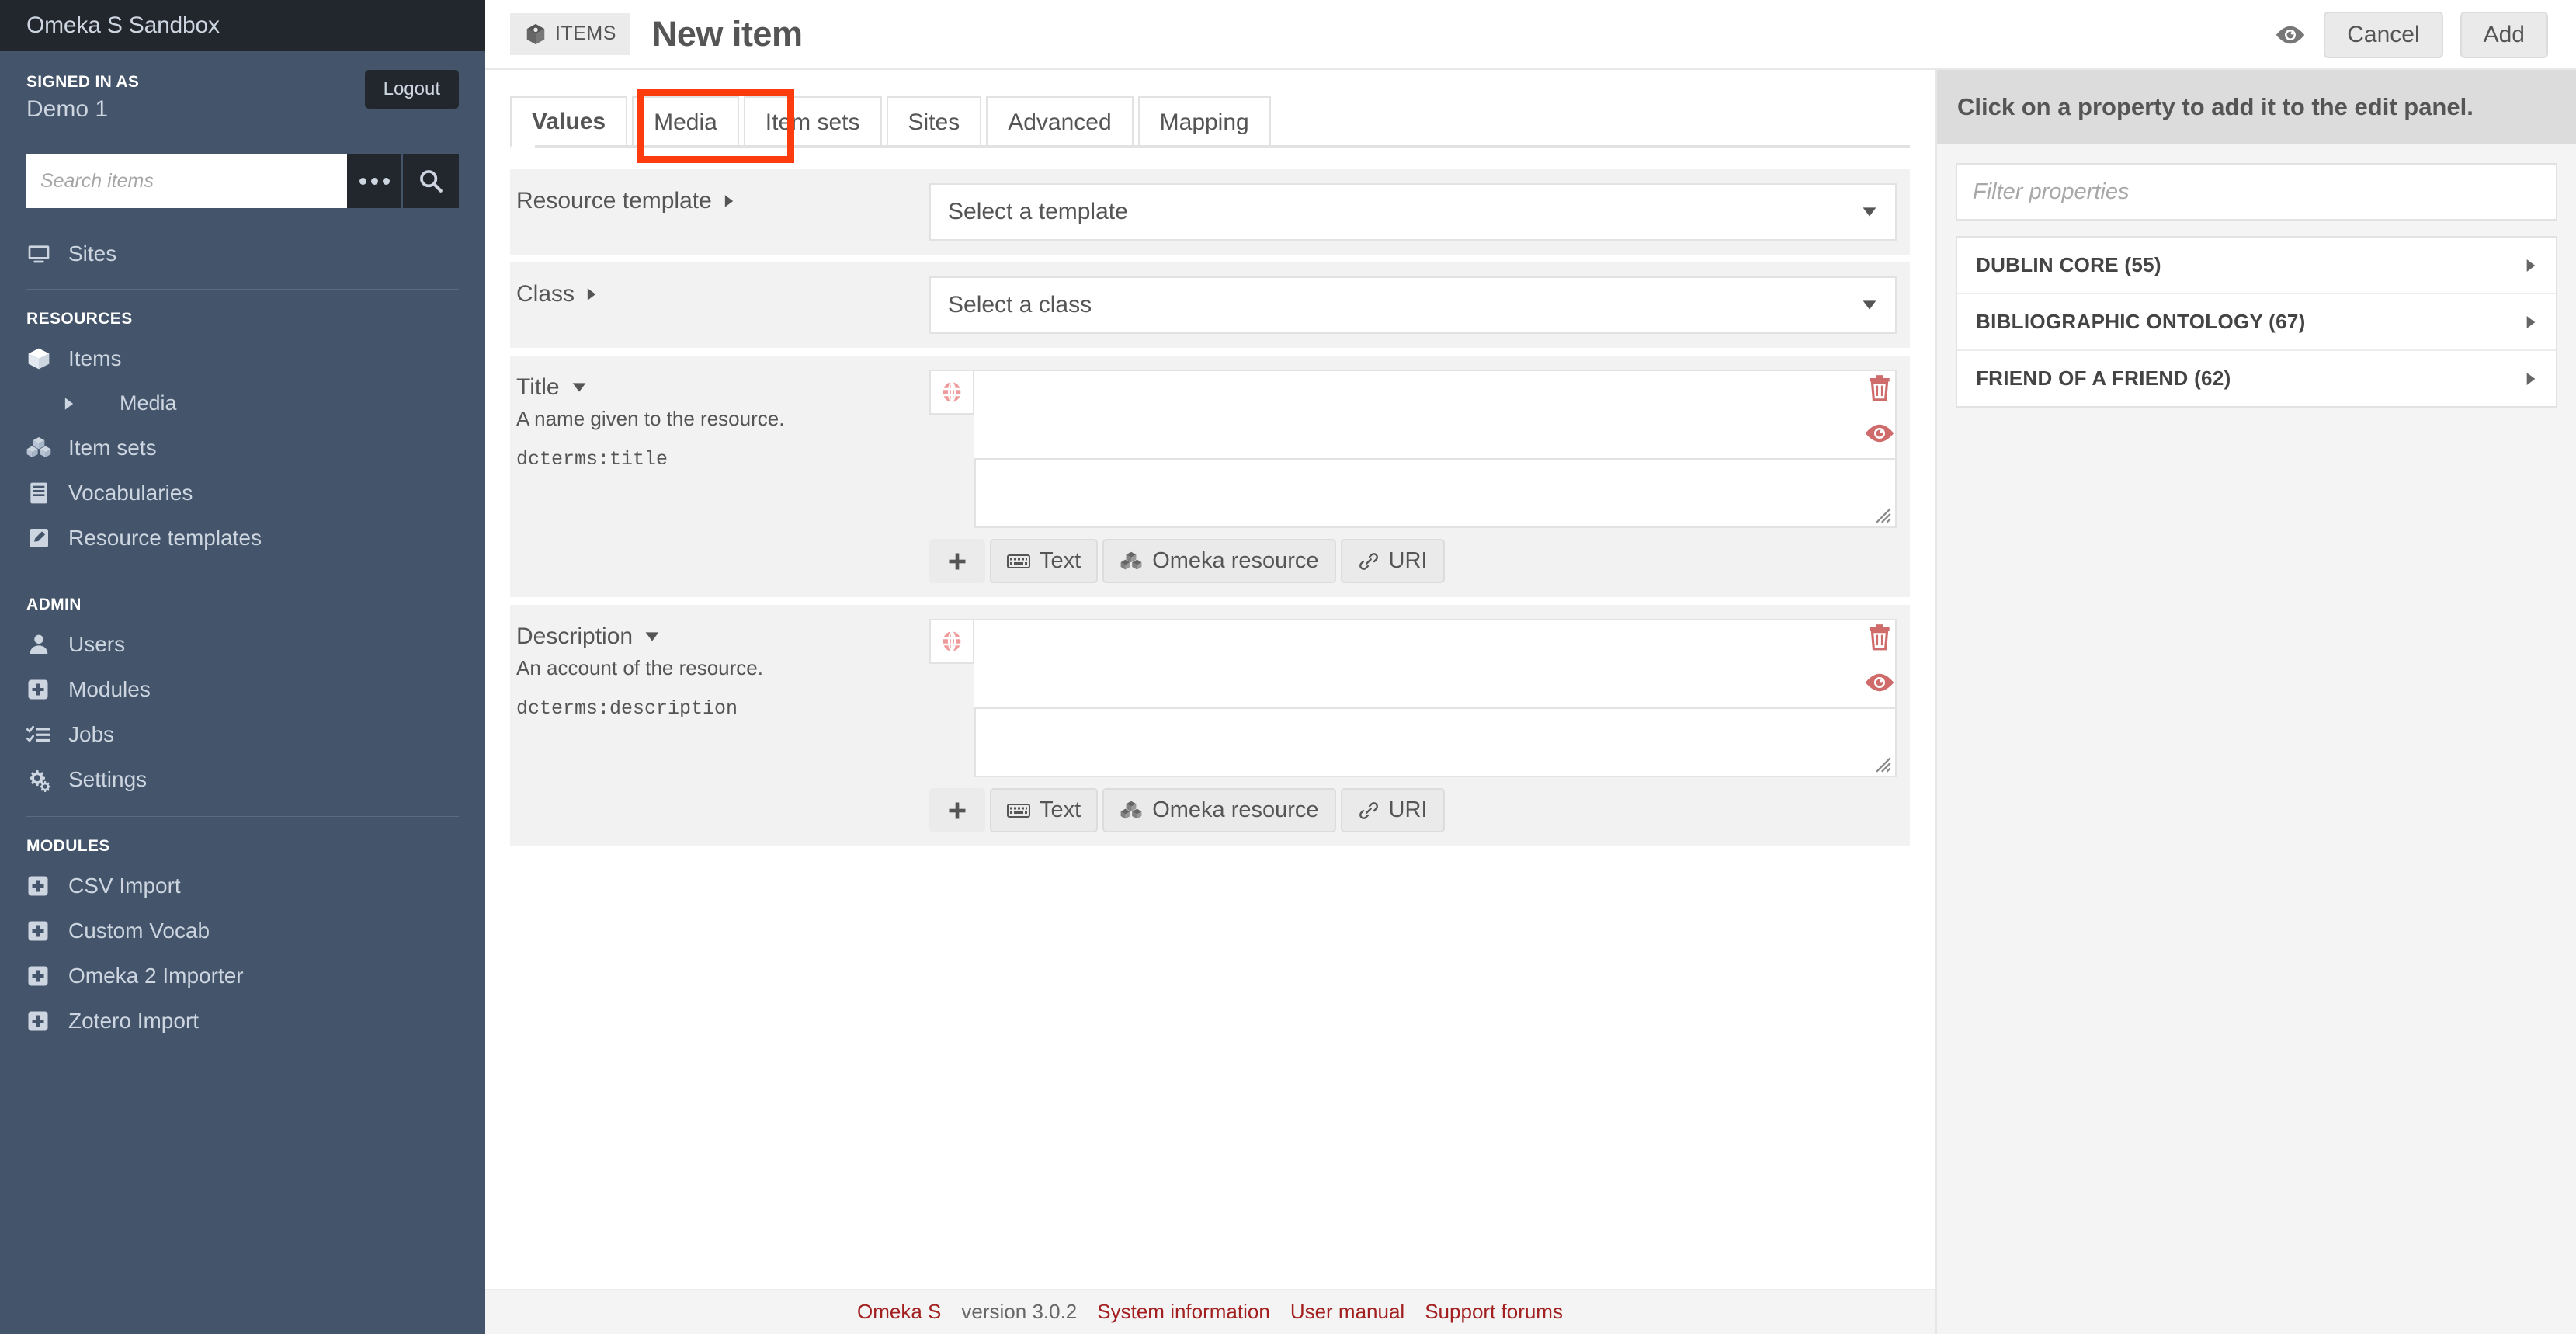  I want to click on tab-label: Values, so click(569, 122).